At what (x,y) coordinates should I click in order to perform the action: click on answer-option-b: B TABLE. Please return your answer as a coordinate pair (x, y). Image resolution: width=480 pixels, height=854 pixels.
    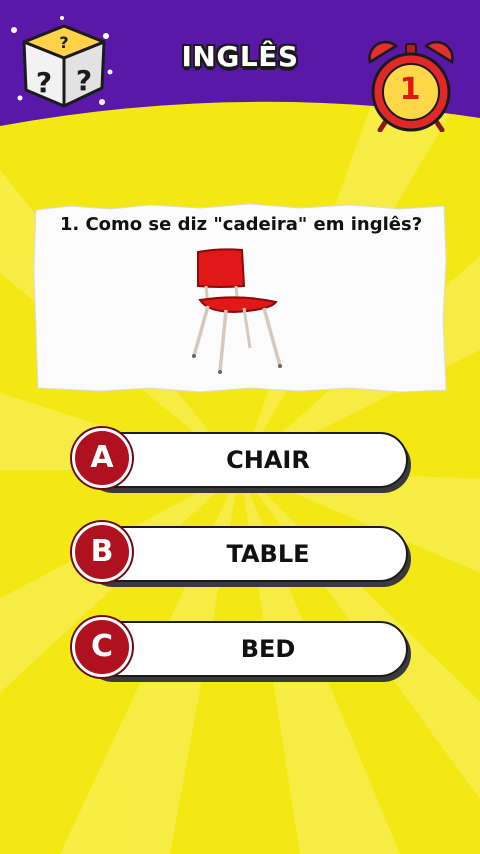
    Looking at the image, I should click on (242, 554).